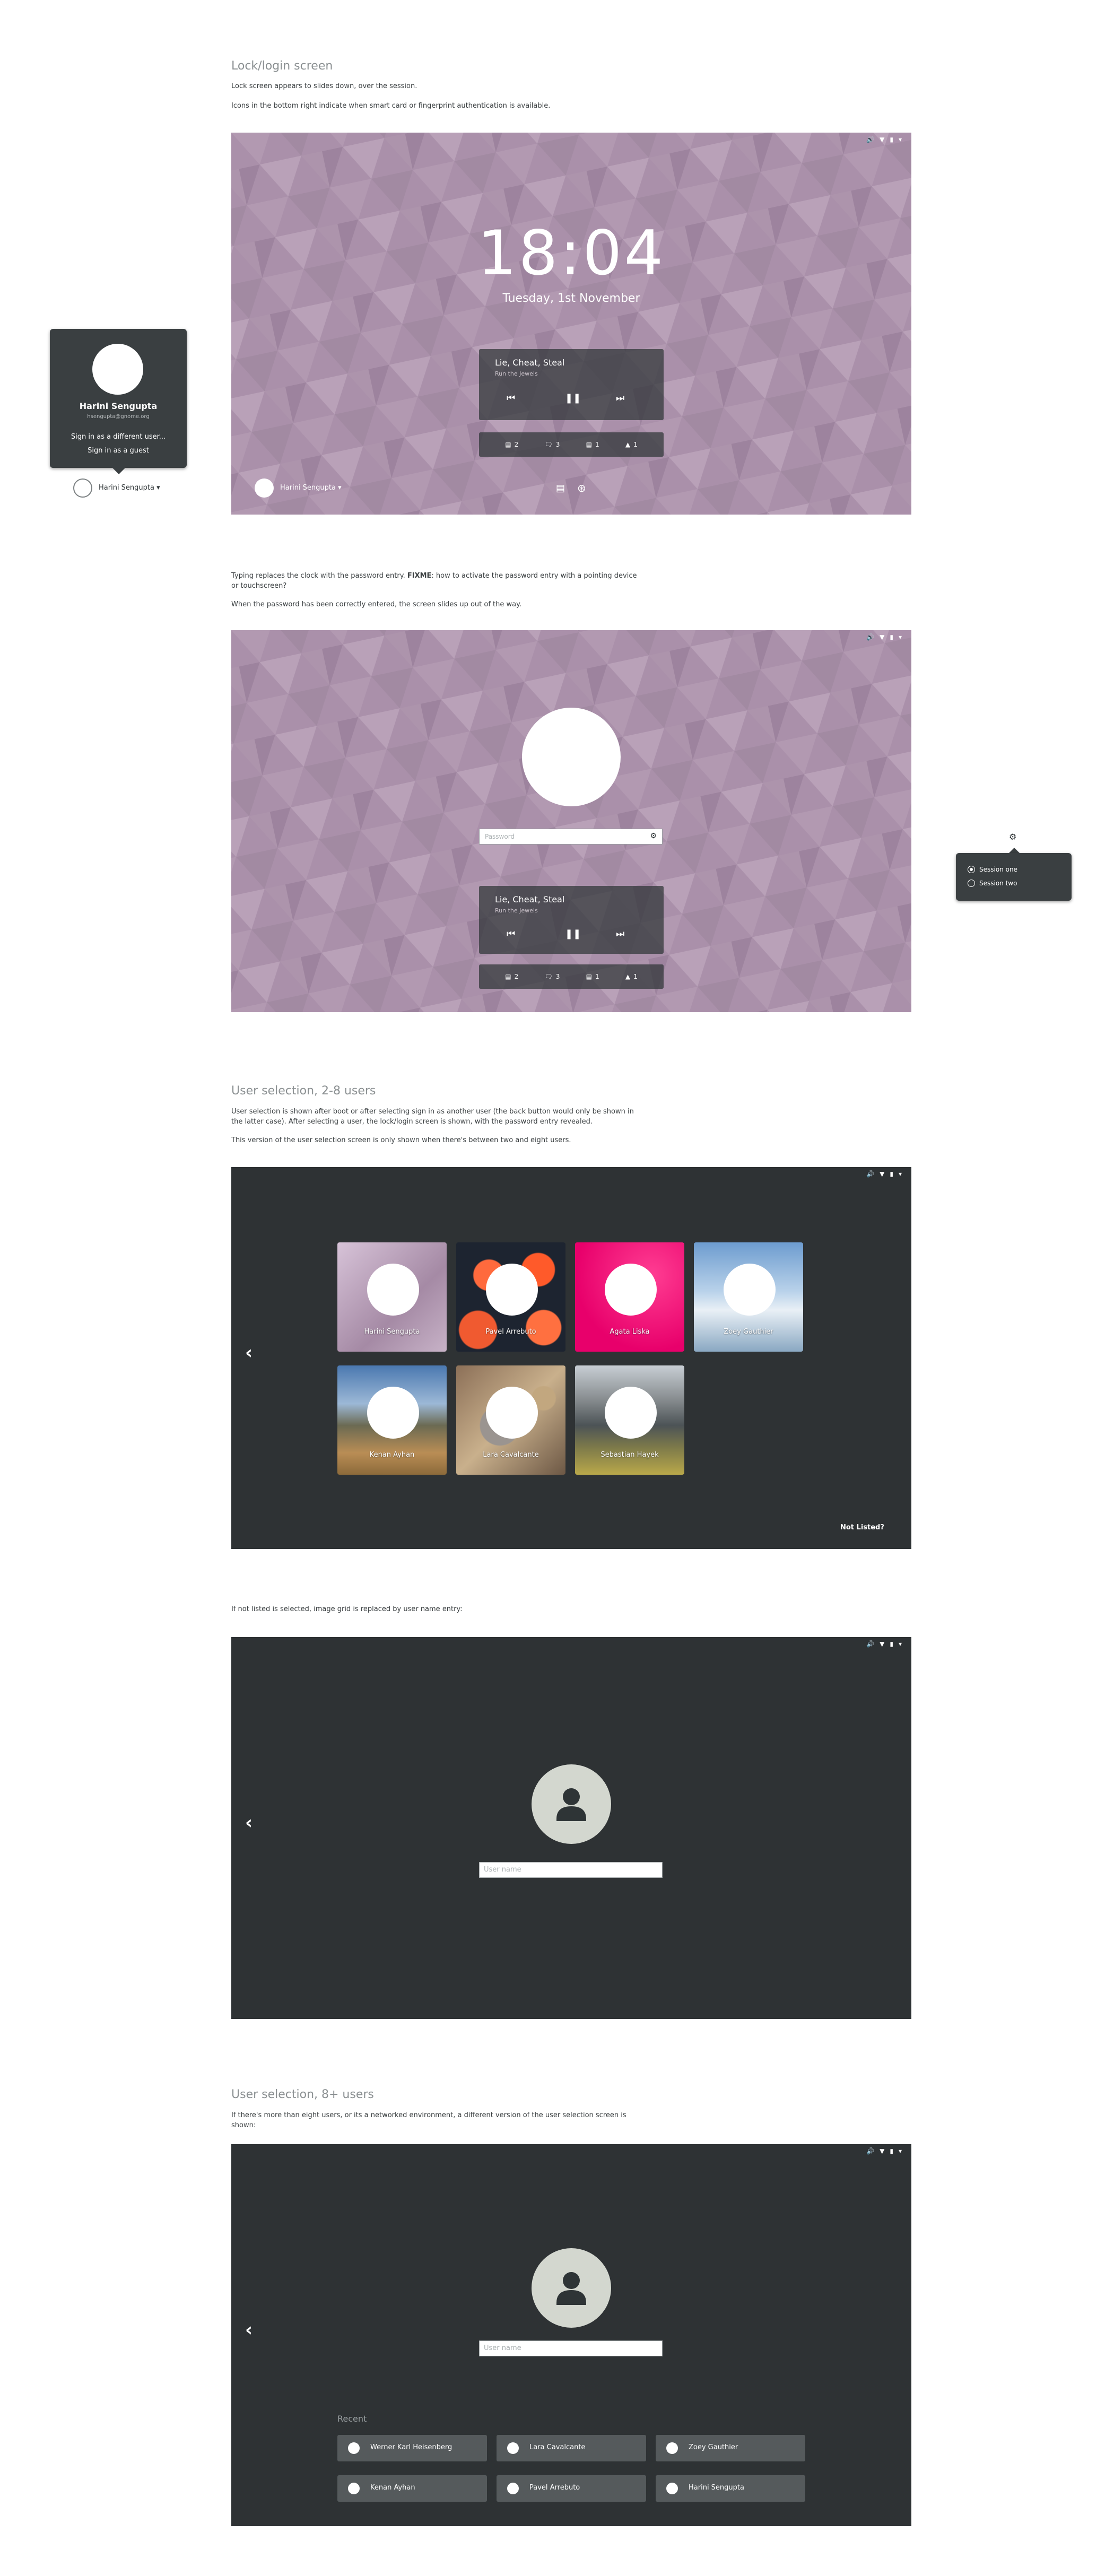  Describe the element at coordinates (571, 298) in the screenshot. I see `date: Tuesday, 1st November` at that location.